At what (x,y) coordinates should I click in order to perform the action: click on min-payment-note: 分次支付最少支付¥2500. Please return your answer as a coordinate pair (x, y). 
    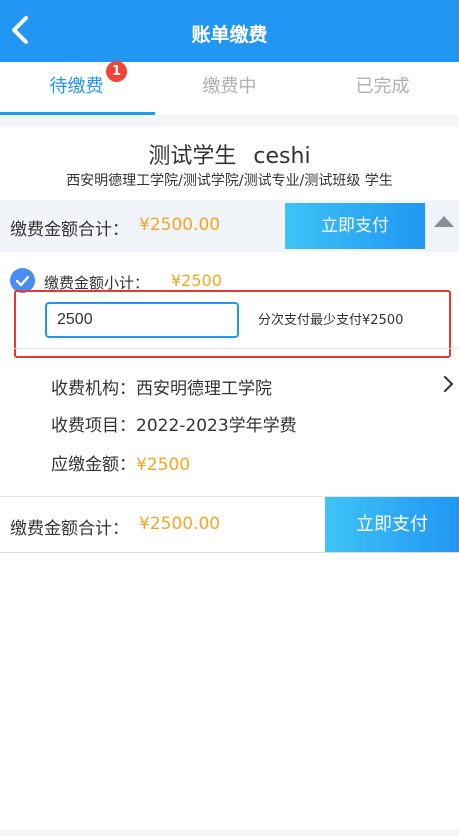
    Looking at the image, I should click on (331, 320).